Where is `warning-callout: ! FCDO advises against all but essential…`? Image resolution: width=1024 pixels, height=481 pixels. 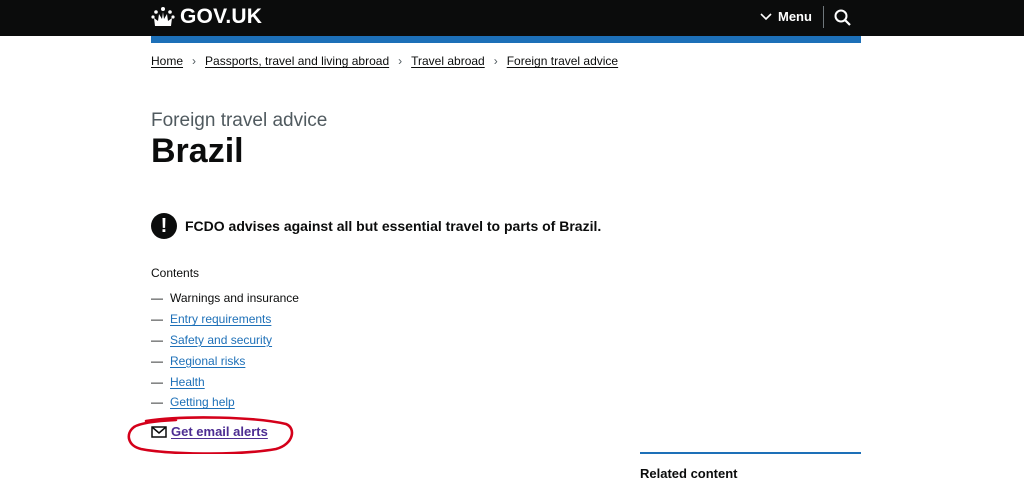
warning-callout: ! FCDO advises against all but essential… is located at coordinates (376, 226).